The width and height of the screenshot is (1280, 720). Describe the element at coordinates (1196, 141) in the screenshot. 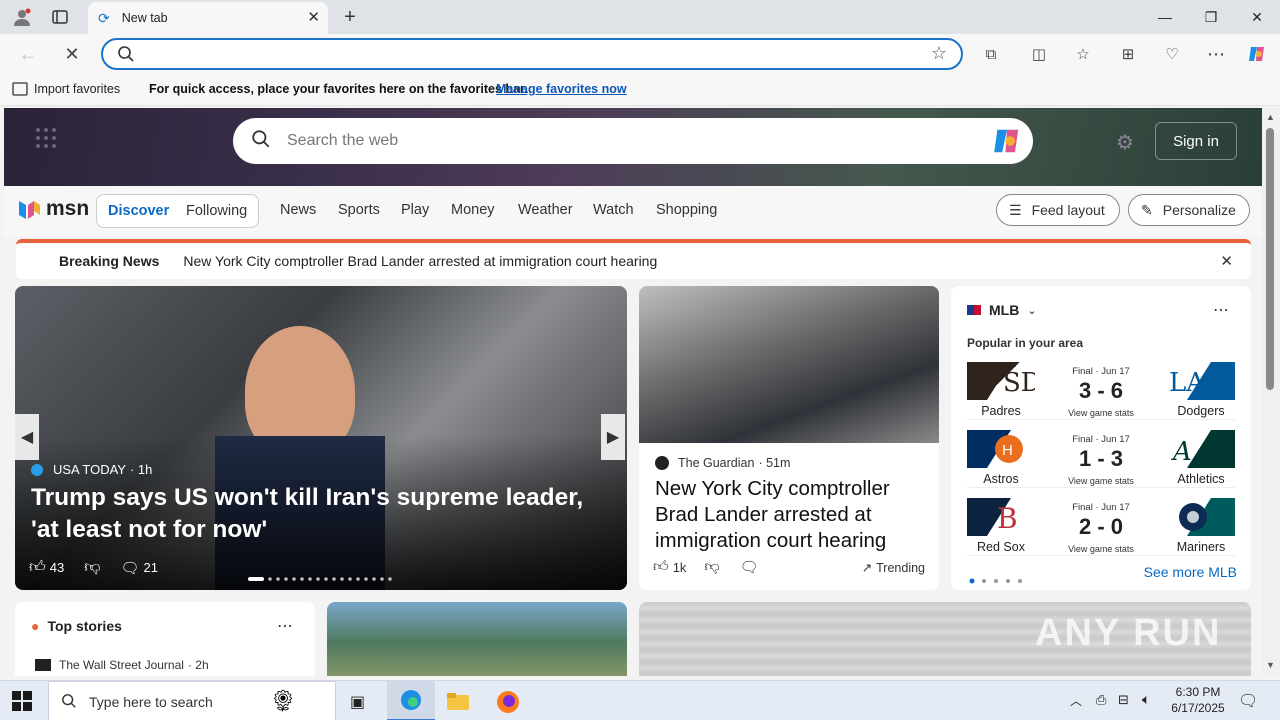

I see `sign-in-button: Sign in` at that location.